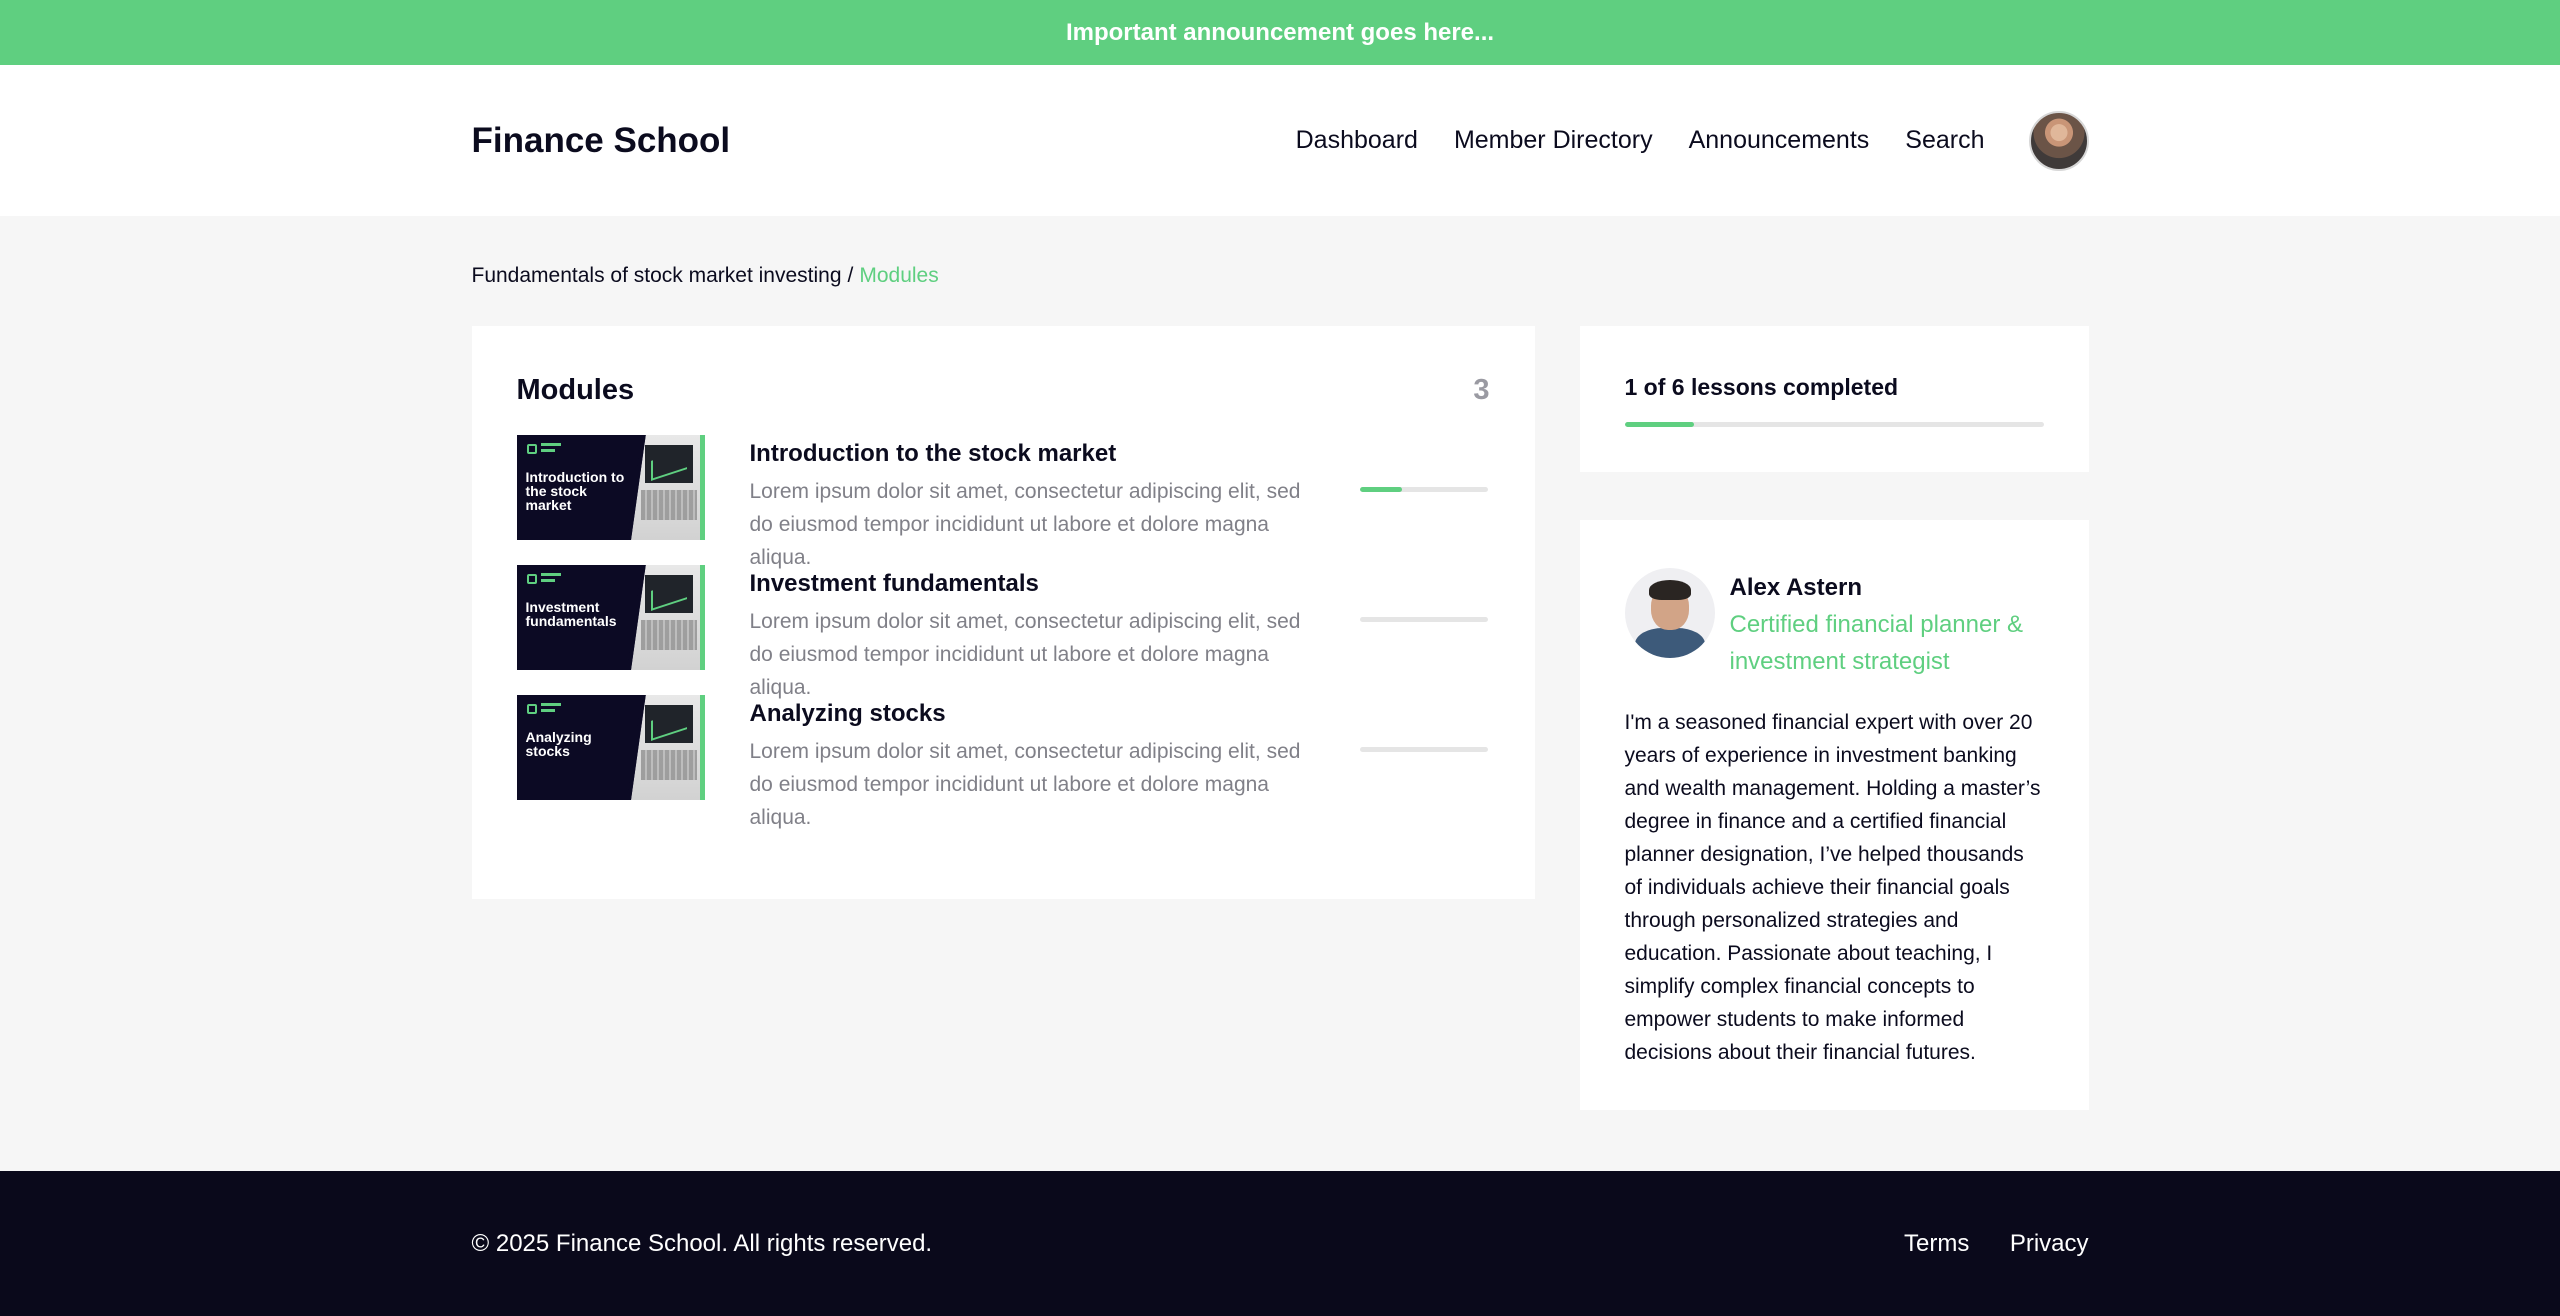  I want to click on course-progress-bar, so click(1834, 424).